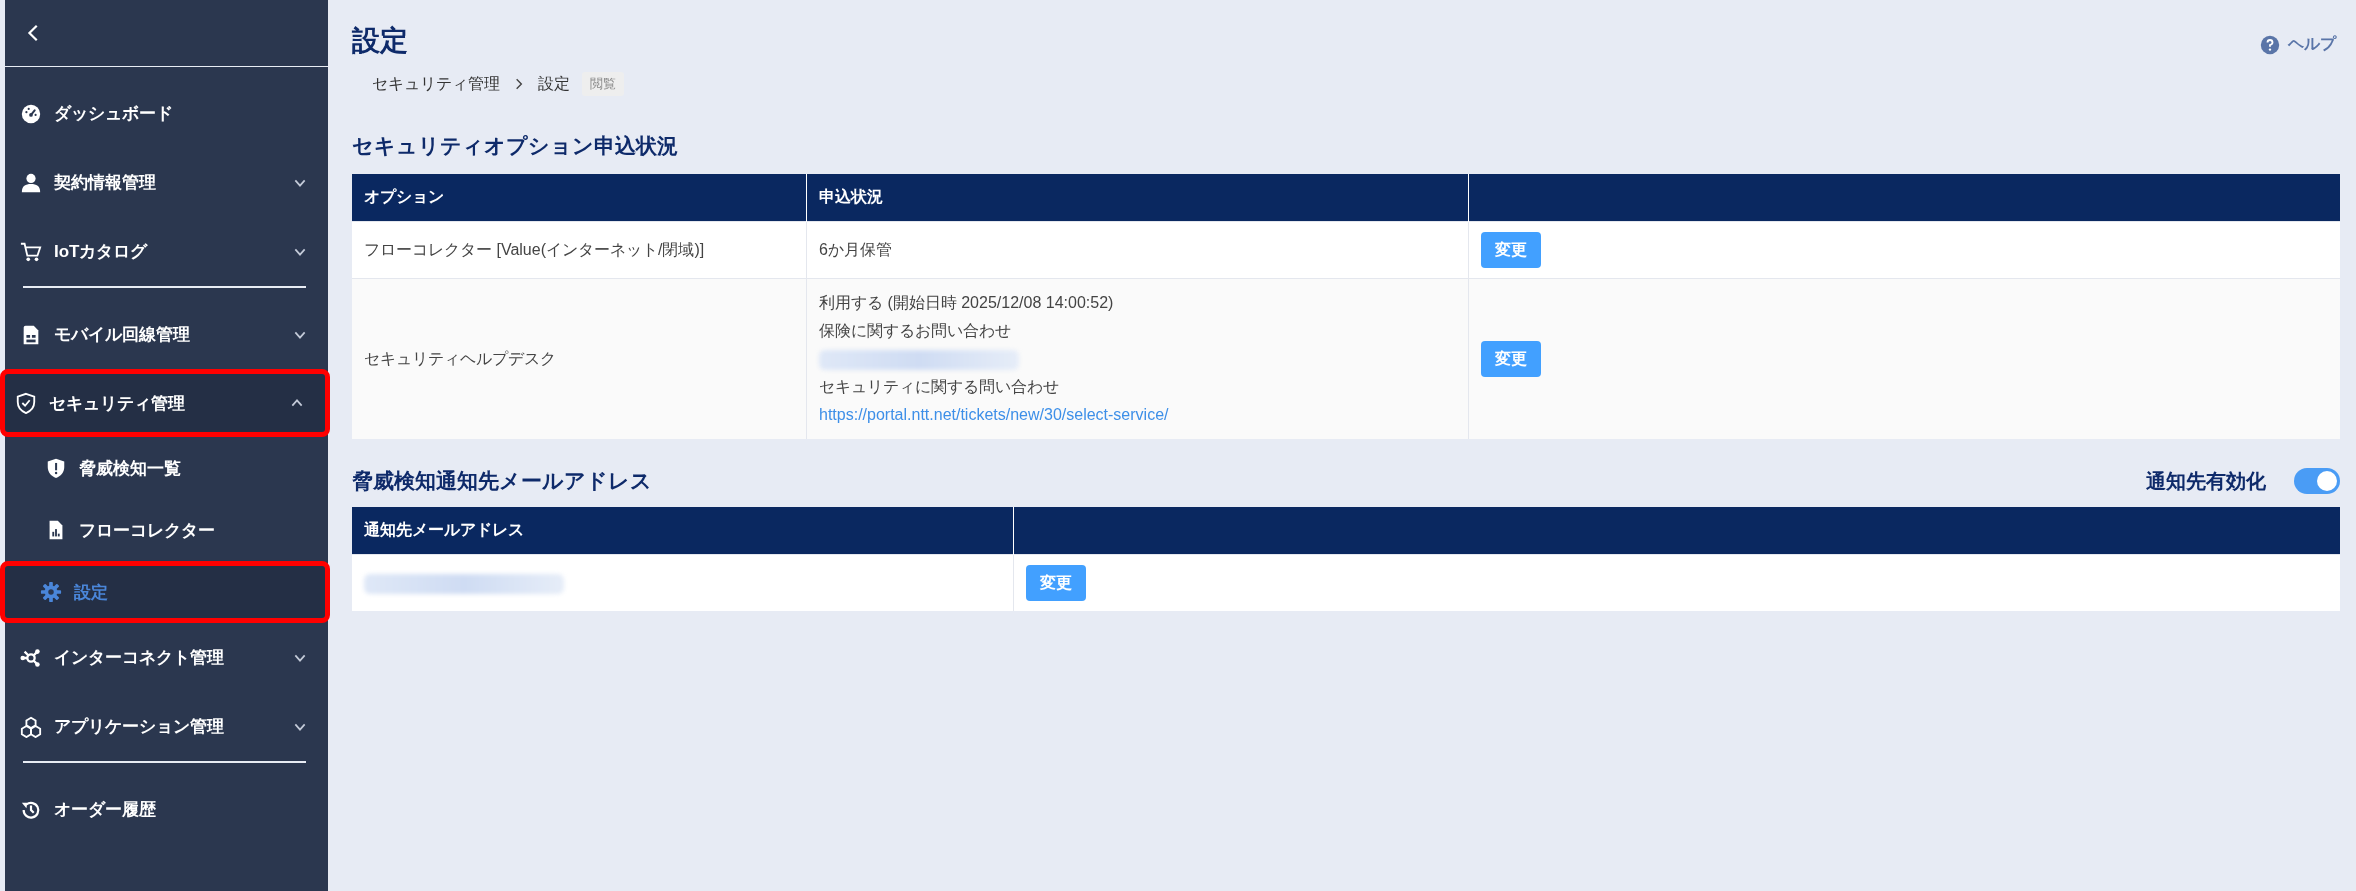 The image size is (2356, 891). Describe the element at coordinates (915, 331) in the screenshot. I see `status-text: 保険に関するお問い合わせ` at that location.